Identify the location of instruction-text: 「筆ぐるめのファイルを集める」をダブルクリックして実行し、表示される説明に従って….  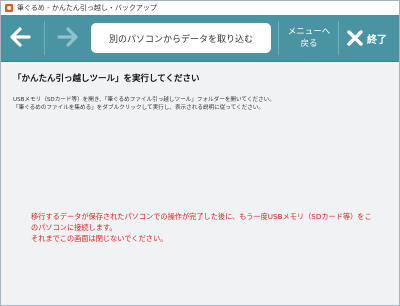
(138, 108).